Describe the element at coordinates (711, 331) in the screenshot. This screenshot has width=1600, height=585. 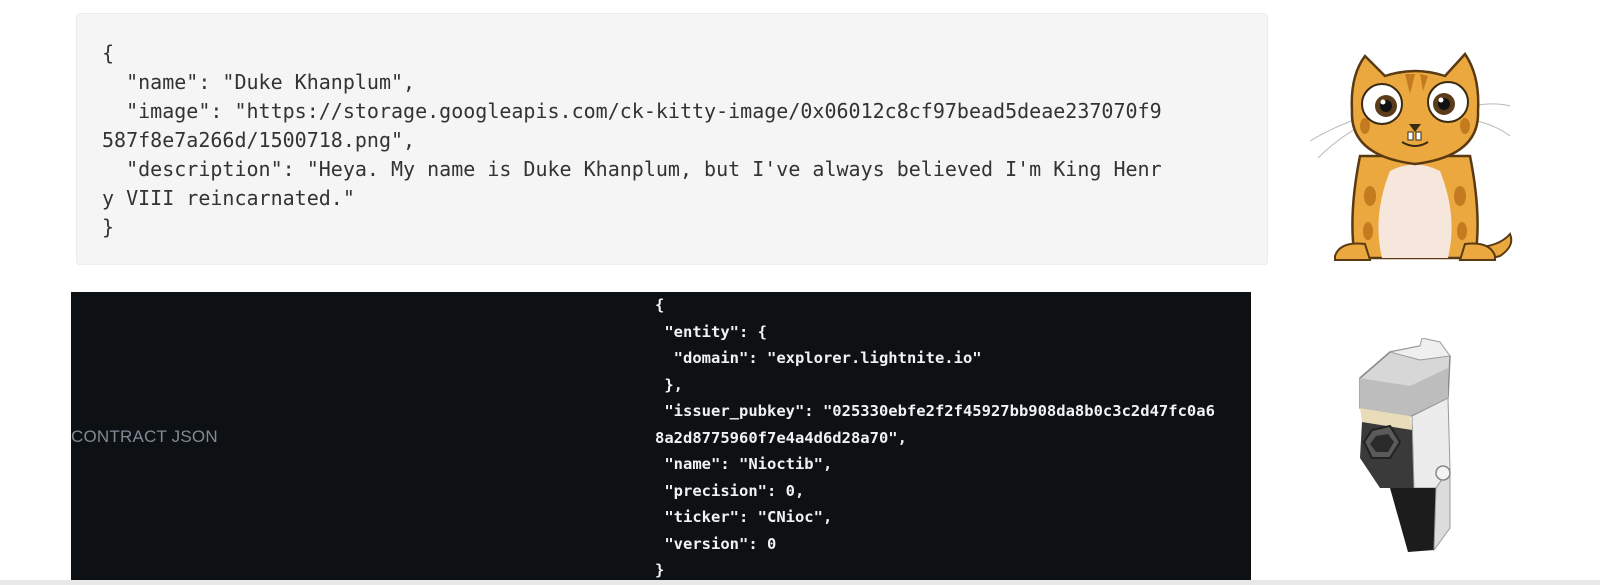
I see `code-line: "entity": {` at that location.